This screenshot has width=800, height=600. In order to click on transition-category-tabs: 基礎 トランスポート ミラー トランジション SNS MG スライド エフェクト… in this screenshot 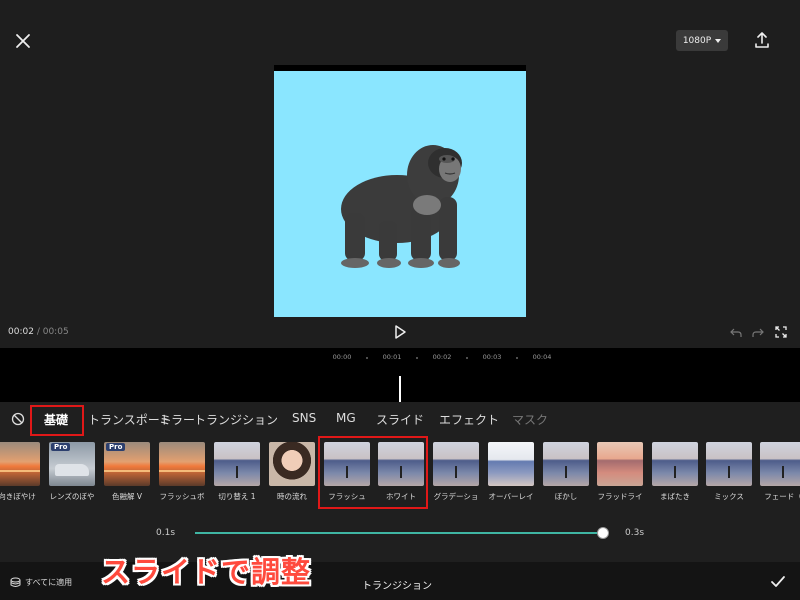, I will do `click(400, 419)`.